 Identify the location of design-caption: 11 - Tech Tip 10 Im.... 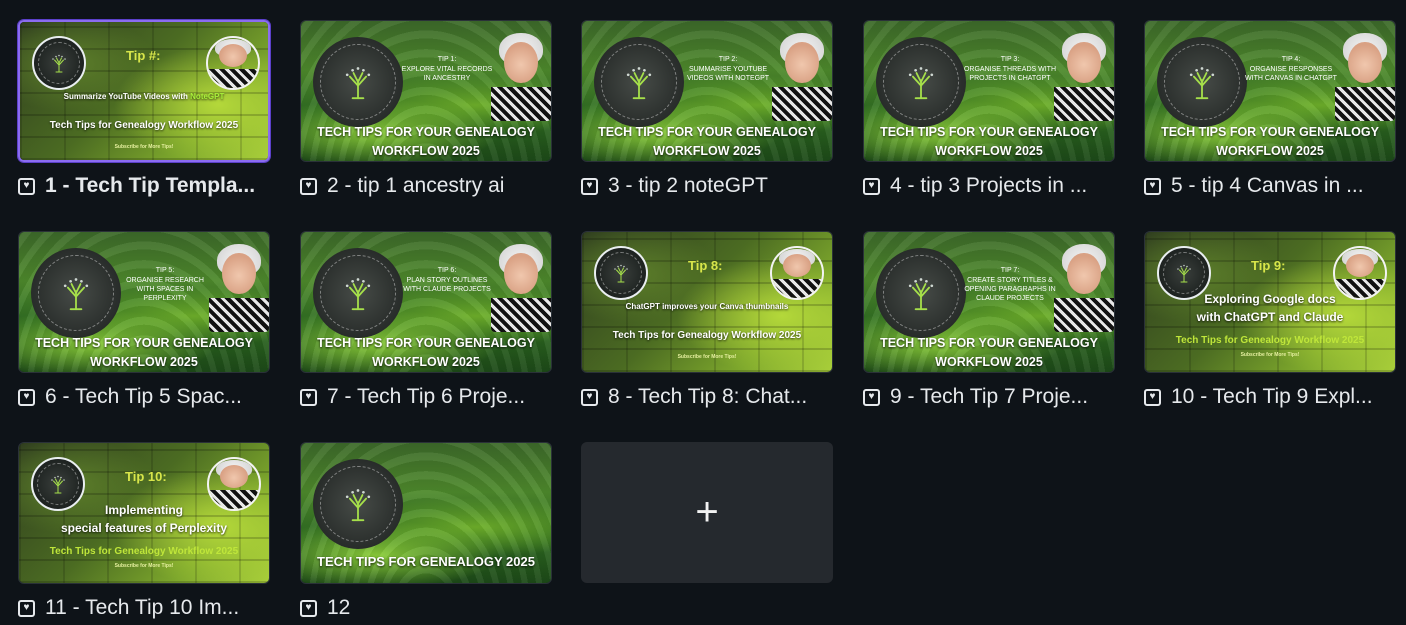
(144, 608).